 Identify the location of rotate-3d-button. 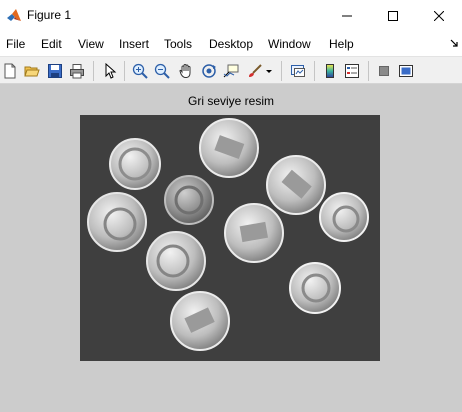
(209, 71).